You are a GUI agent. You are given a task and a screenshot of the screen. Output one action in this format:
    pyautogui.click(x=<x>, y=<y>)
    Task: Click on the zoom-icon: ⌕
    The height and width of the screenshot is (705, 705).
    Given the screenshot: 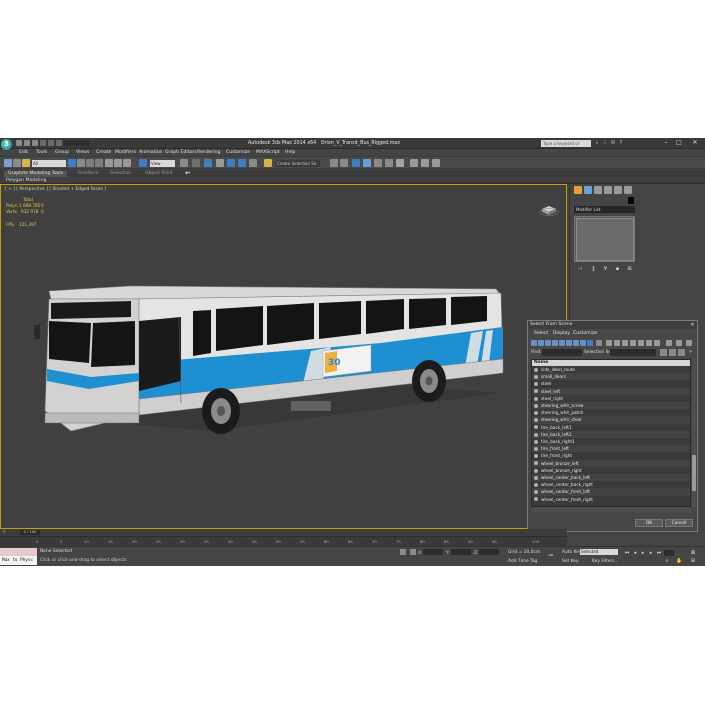 What is the action you would take?
    pyautogui.click(x=667, y=561)
    